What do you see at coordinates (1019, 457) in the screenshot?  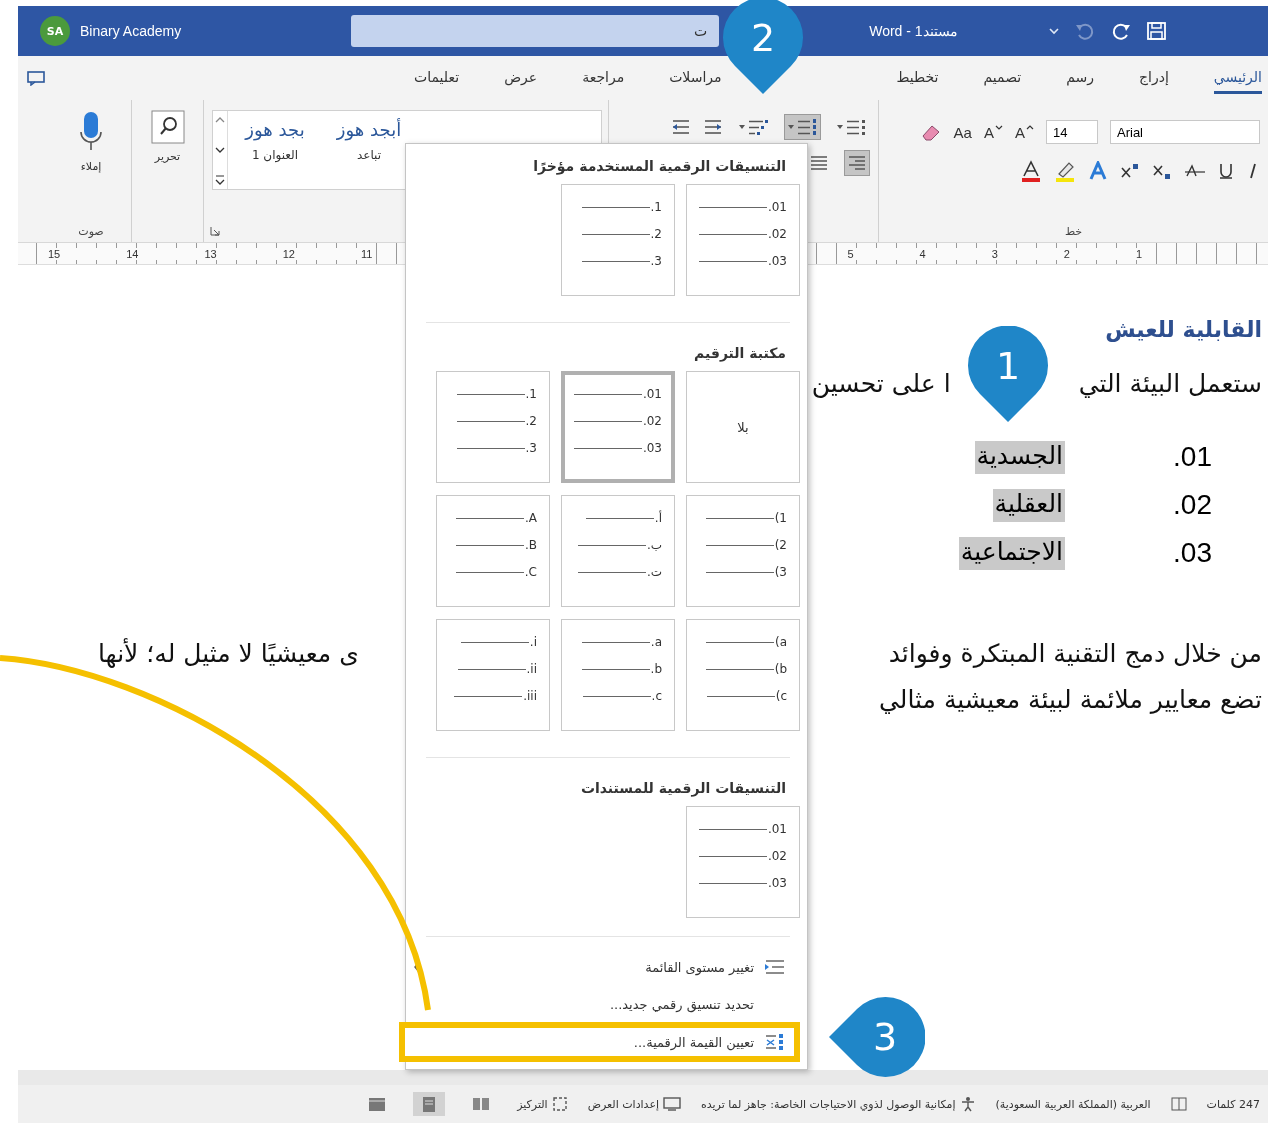 I see `selected-text: الجسدية` at bounding box center [1019, 457].